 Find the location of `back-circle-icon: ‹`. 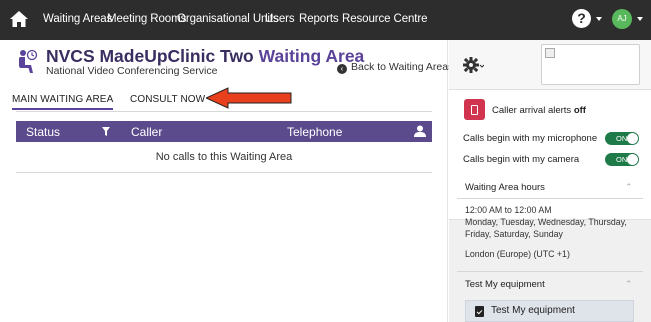

back-circle-icon: ‹ is located at coordinates (342, 69).